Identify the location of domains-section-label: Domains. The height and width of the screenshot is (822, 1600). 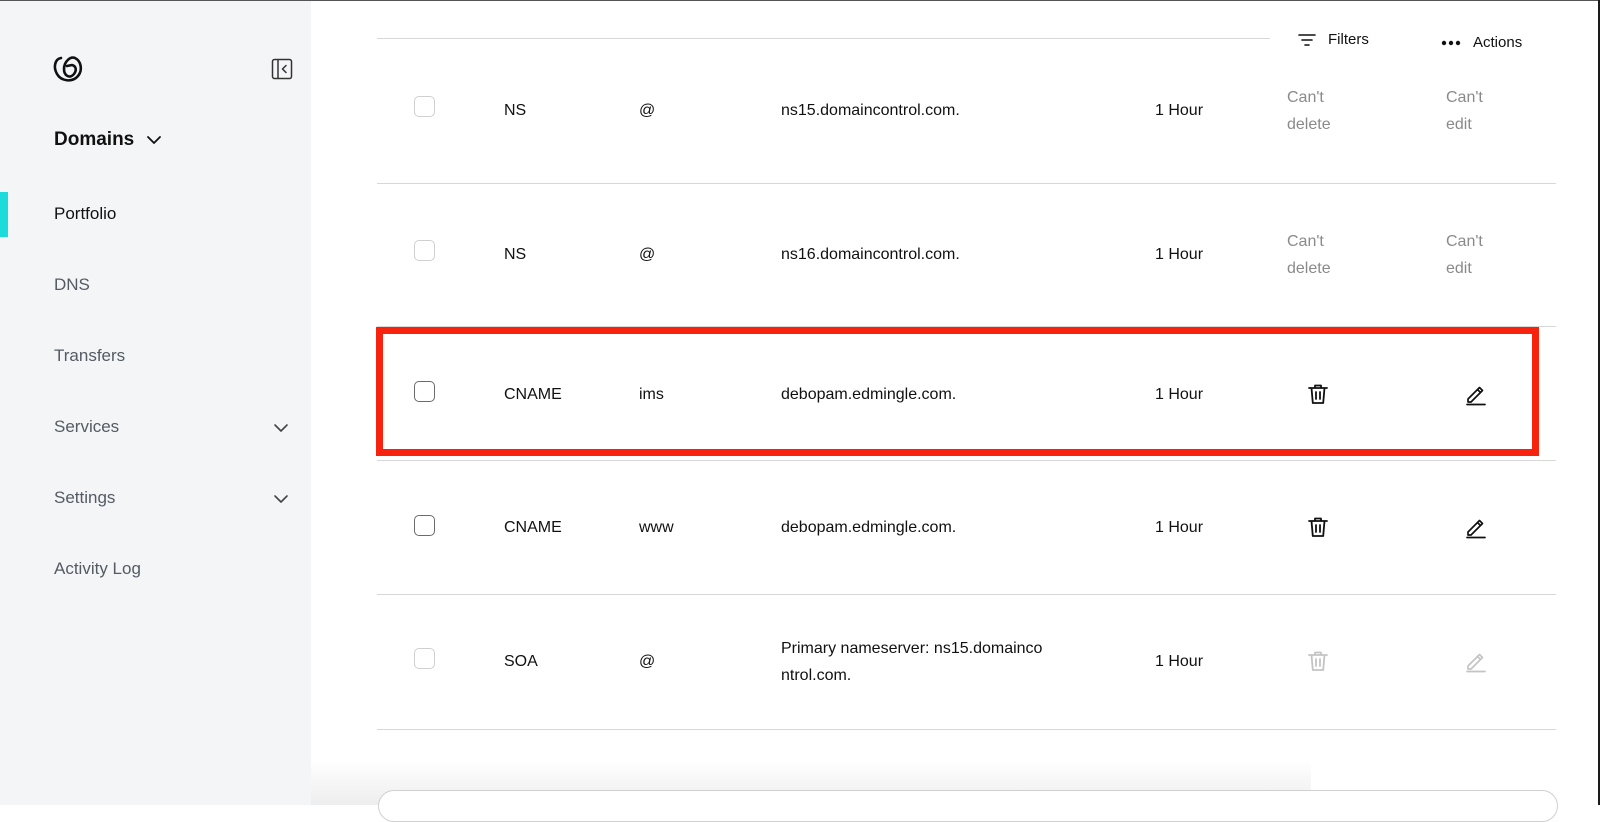
(94, 139).